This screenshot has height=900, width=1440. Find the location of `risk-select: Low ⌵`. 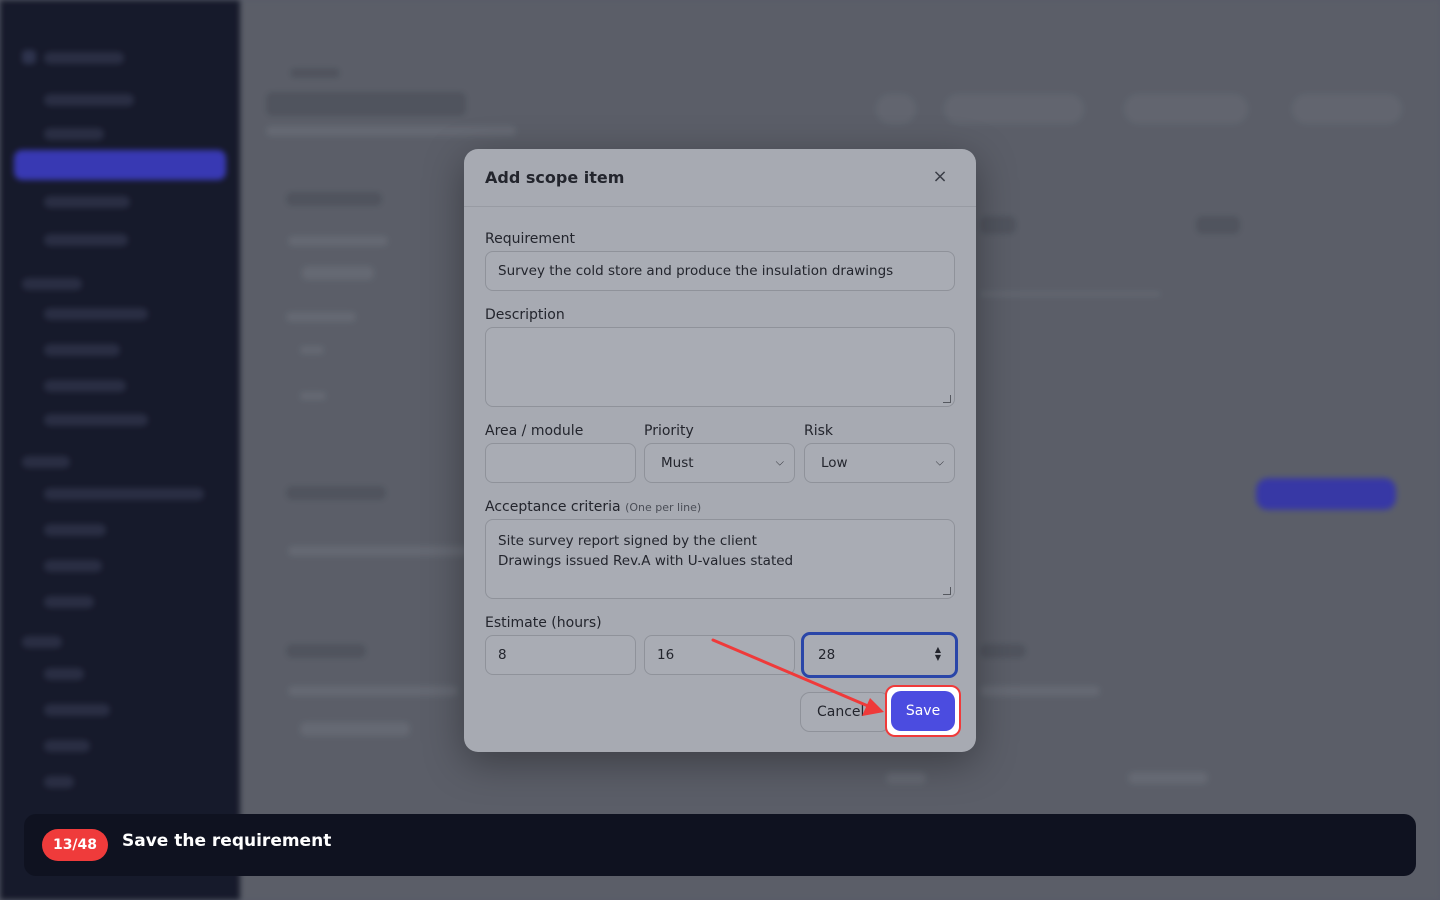

risk-select: Low ⌵ is located at coordinates (879, 463).